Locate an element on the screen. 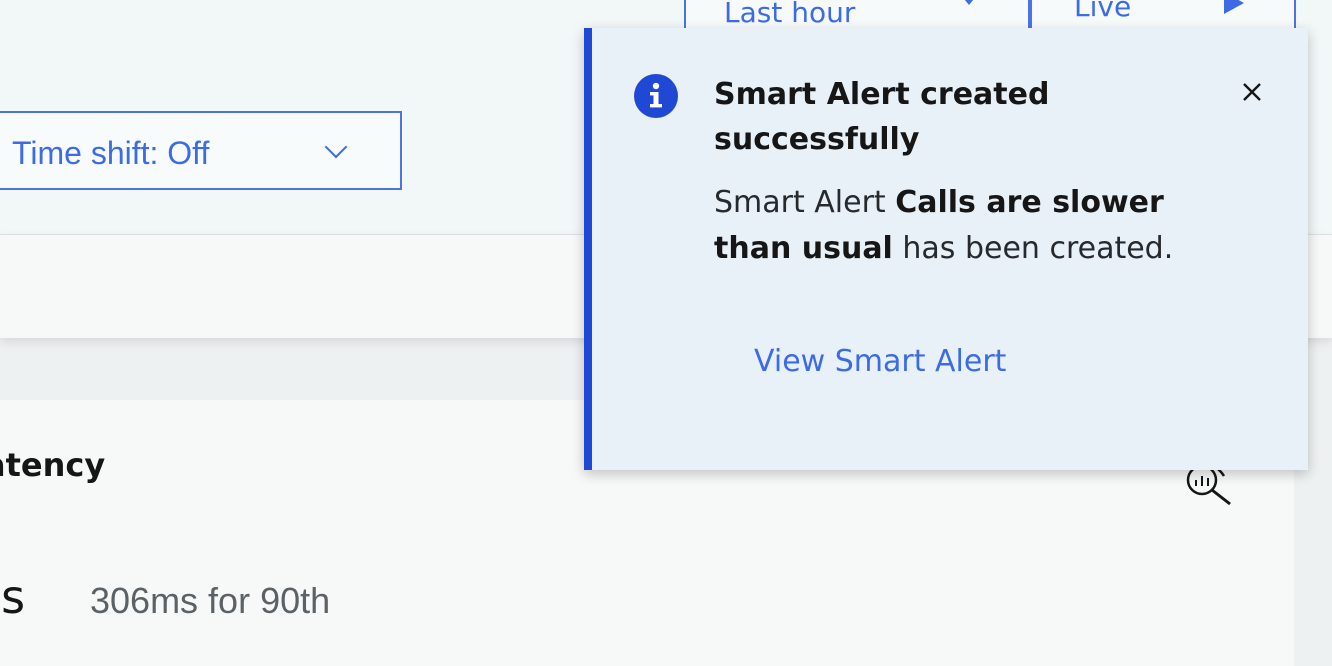  time-shift-label: Time shift: Off is located at coordinates (111, 153).